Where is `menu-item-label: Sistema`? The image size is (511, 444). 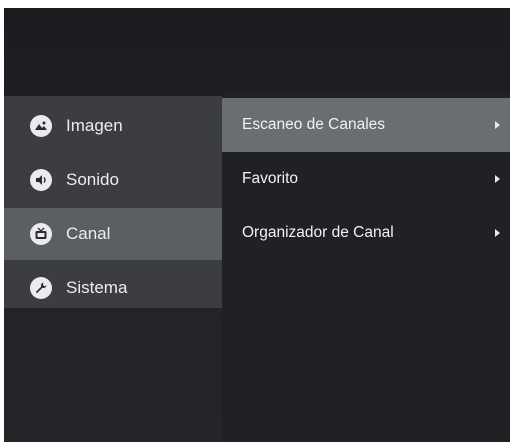
menu-item-label: Sistema is located at coordinates (97, 287).